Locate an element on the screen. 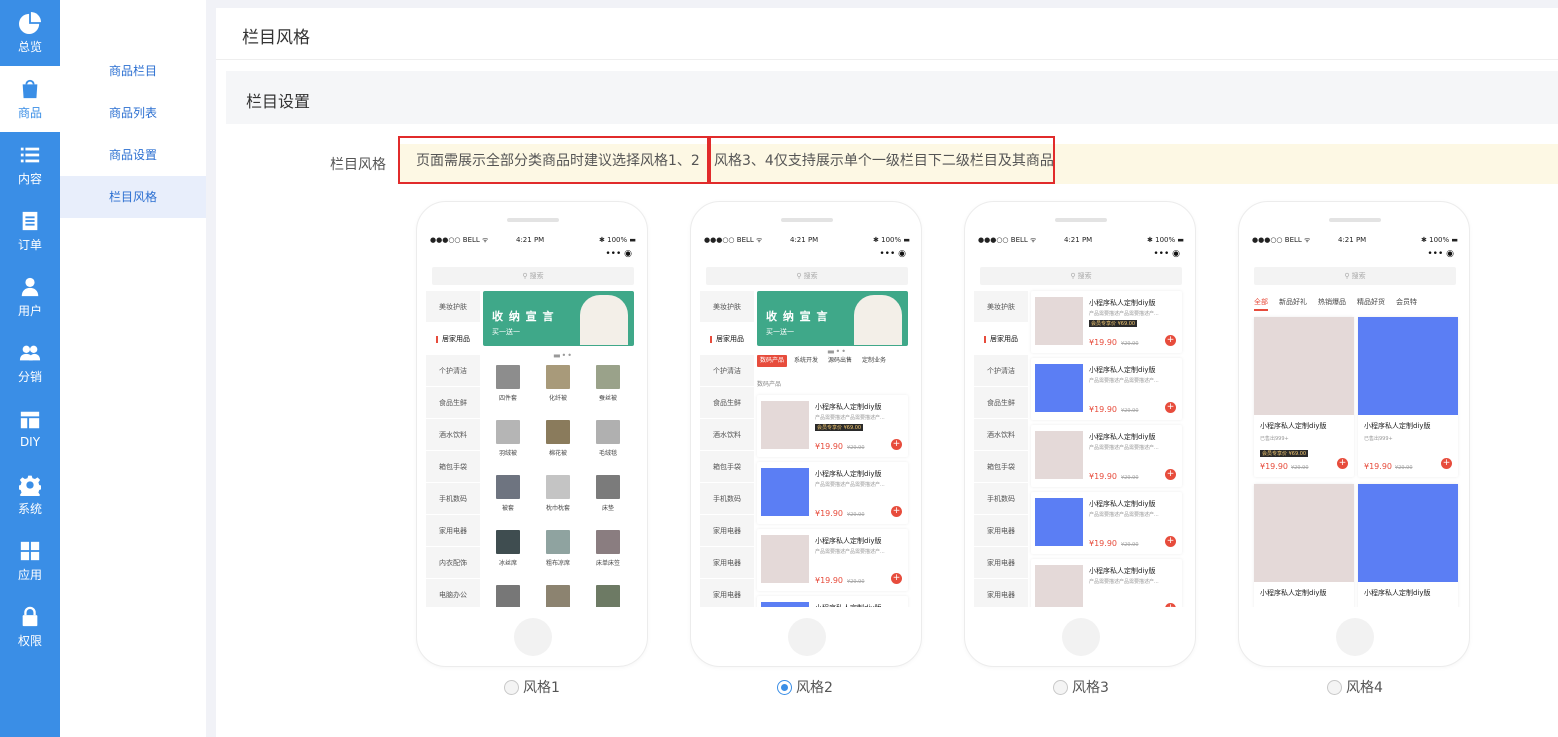 Image resolution: width=1558 pixels, height=737 pixels. nav-system: 系统 is located at coordinates (30, 495).